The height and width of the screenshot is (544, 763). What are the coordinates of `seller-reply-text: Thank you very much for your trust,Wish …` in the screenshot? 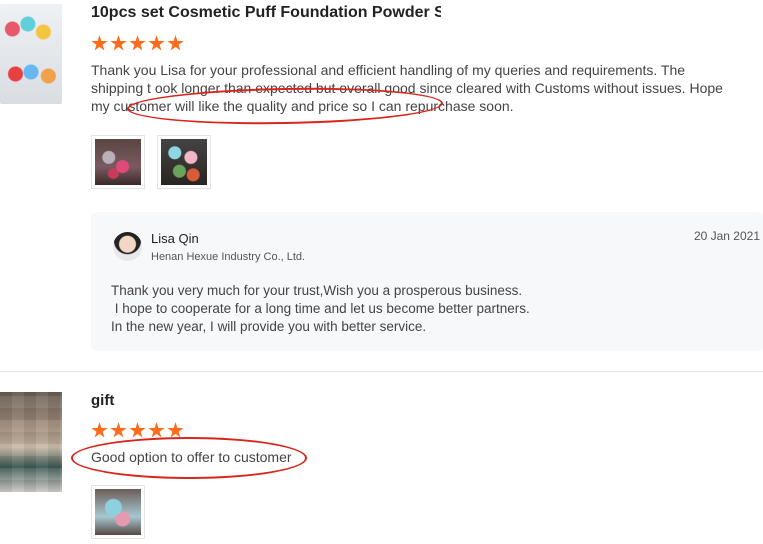 It's located at (411, 309).